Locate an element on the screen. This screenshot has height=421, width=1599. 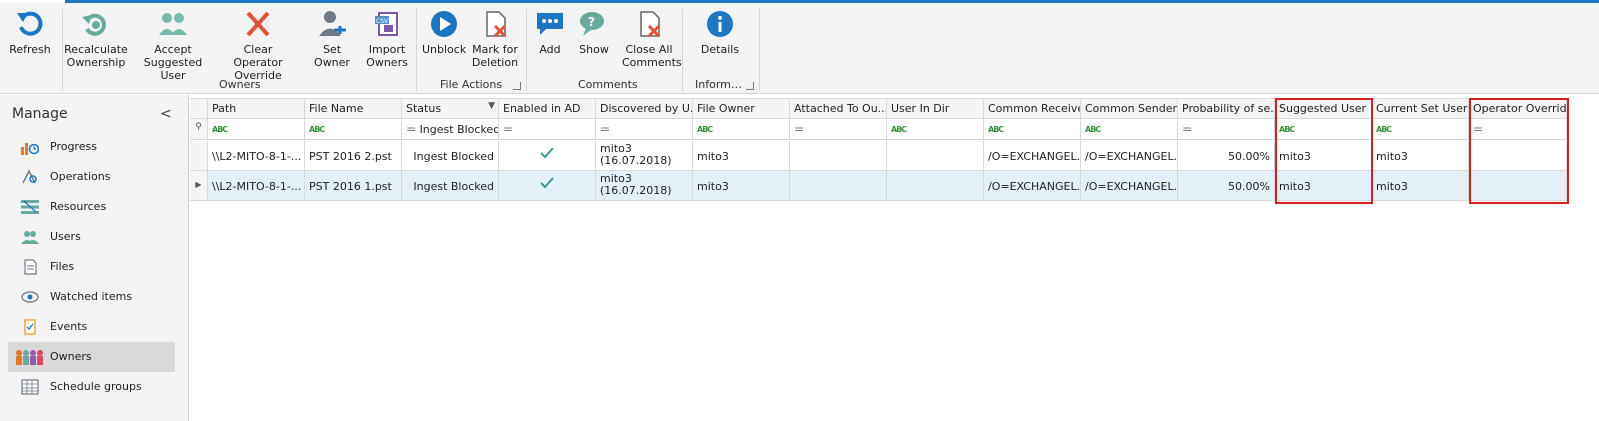
filter-common-sender: ABC is located at coordinates (1129, 129).